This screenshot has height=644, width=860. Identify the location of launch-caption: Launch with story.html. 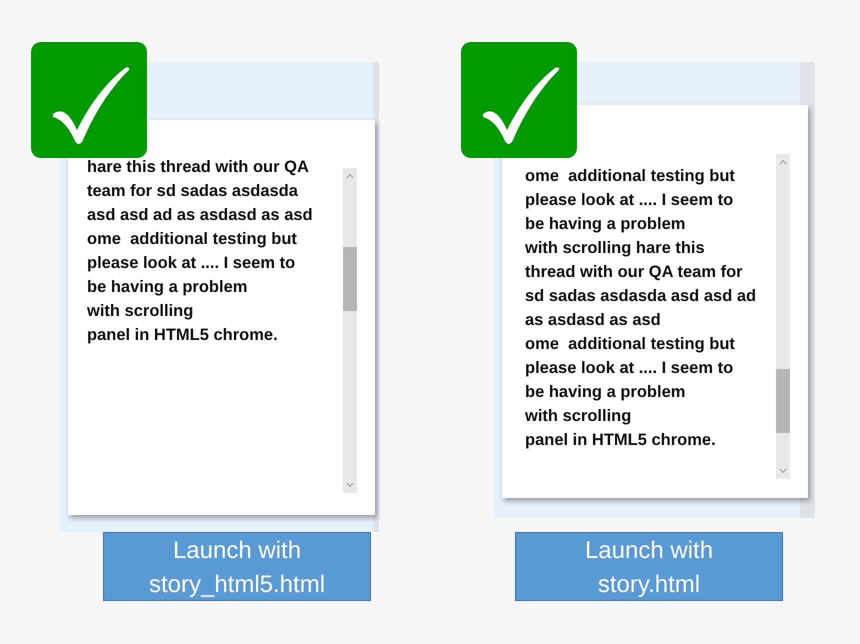
(649, 566).